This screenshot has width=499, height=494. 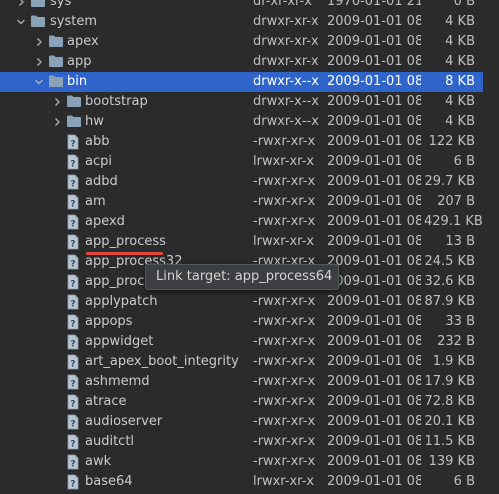 I want to click on vertical-scrollbar, so click(x=491, y=246).